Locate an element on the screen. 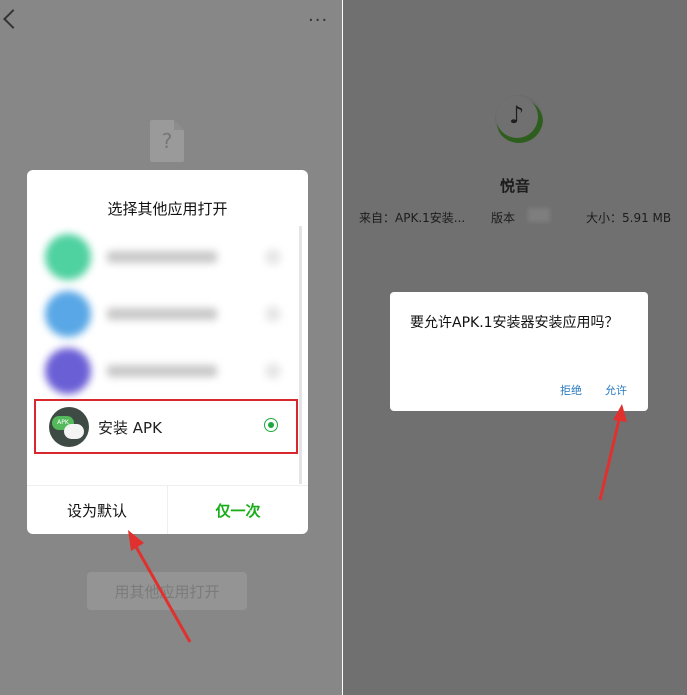 This screenshot has height=695, width=687. deny-button: 拒绝 is located at coordinates (571, 390).